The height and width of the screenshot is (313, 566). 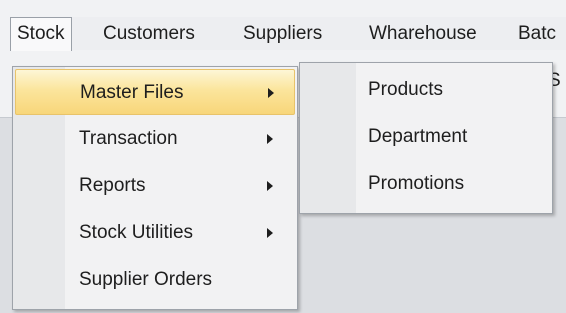 I want to click on menu-suppliers: Suppliers, so click(x=282, y=33).